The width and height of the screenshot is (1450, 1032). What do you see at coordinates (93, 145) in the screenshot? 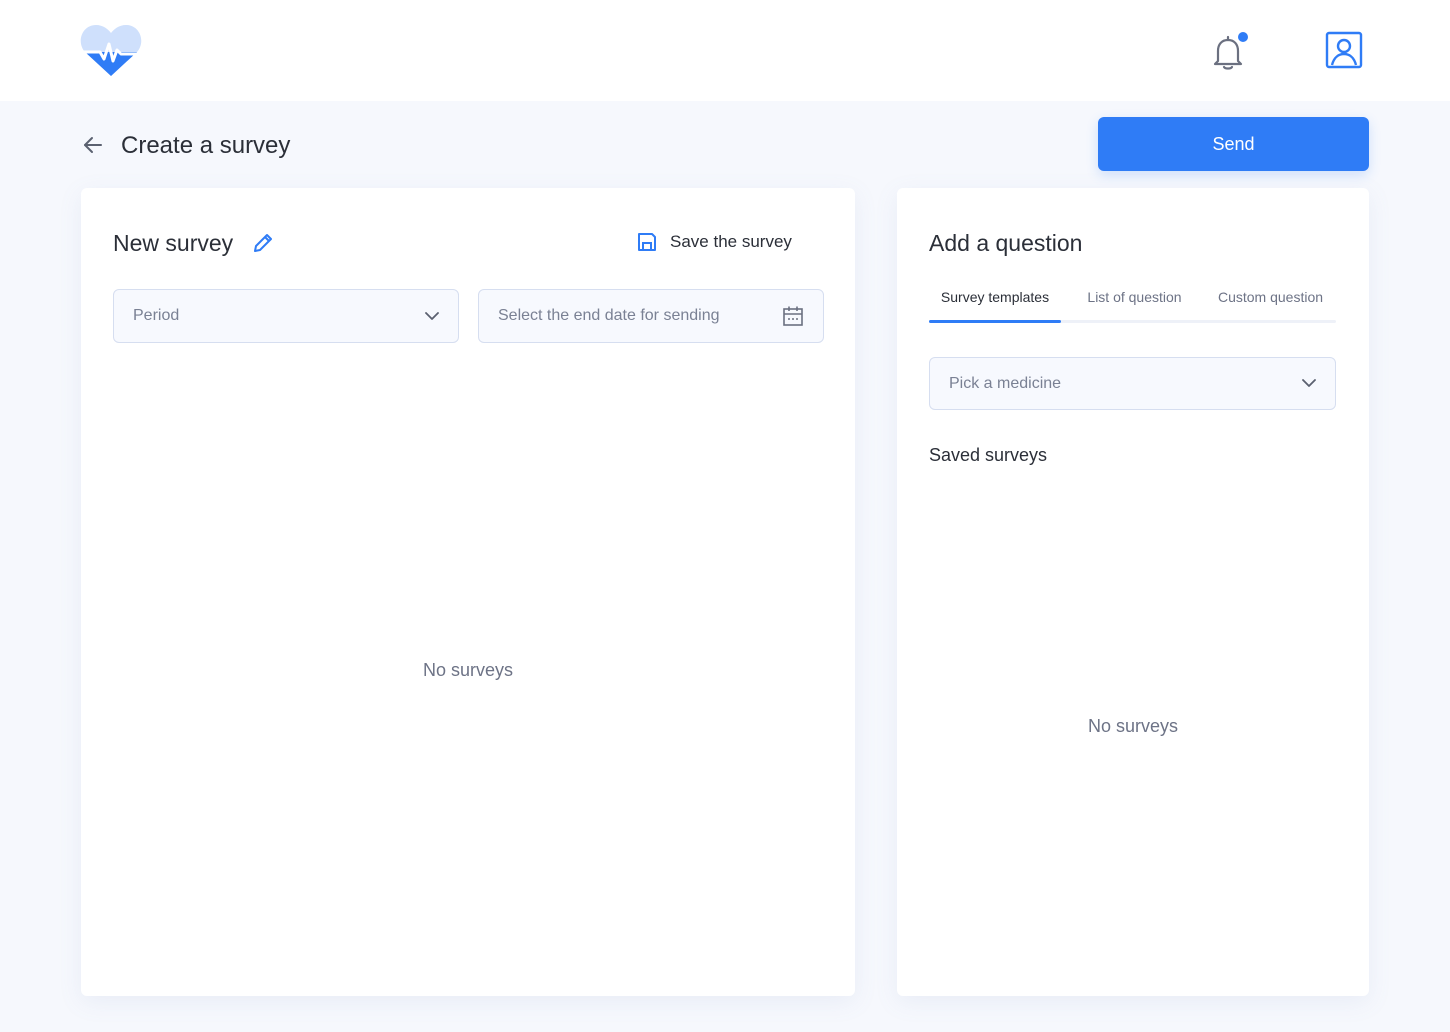
I see `arrow-left-icon` at bounding box center [93, 145].